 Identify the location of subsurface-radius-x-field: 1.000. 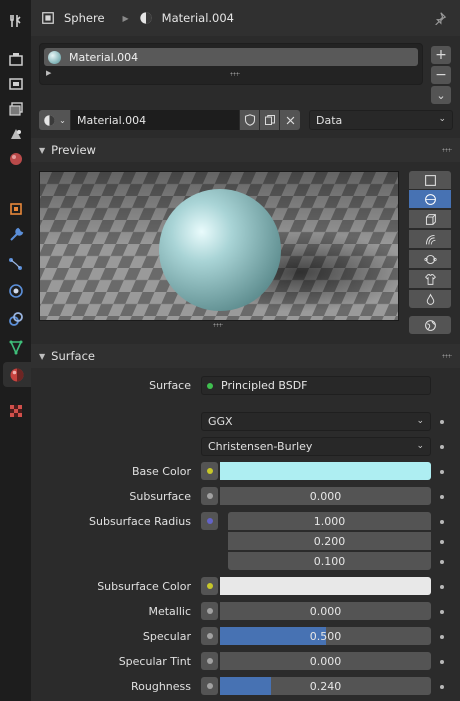
(329, 521).